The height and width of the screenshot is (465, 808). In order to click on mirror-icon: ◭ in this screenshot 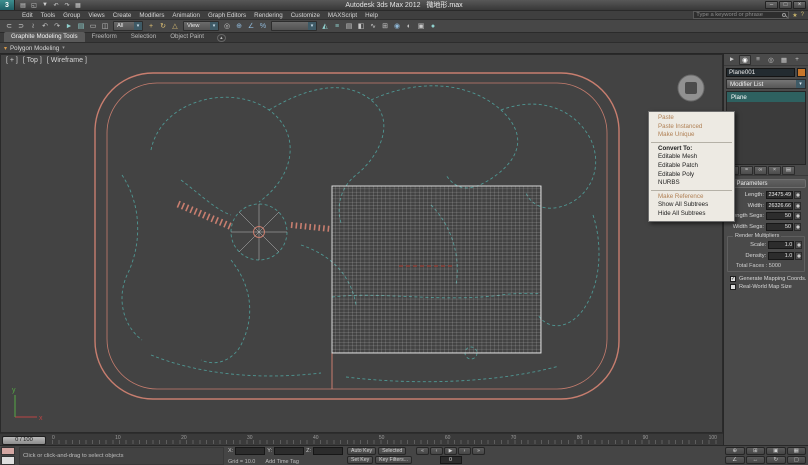, I will do `click(325, 26)`.